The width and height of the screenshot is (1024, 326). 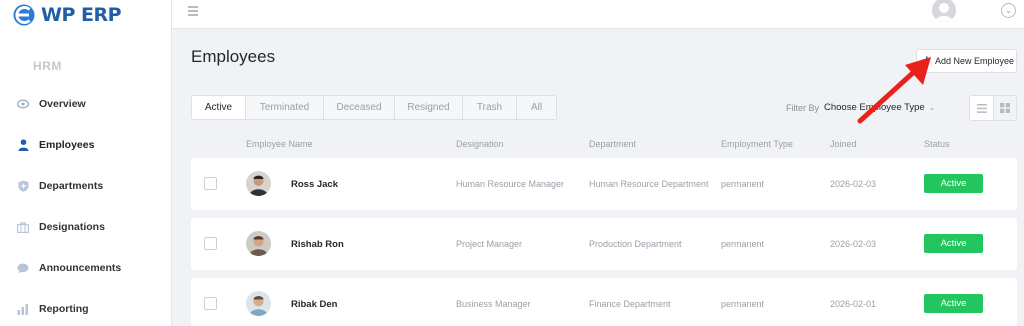 I want to click on user-icon, so click(x=23, y=145).